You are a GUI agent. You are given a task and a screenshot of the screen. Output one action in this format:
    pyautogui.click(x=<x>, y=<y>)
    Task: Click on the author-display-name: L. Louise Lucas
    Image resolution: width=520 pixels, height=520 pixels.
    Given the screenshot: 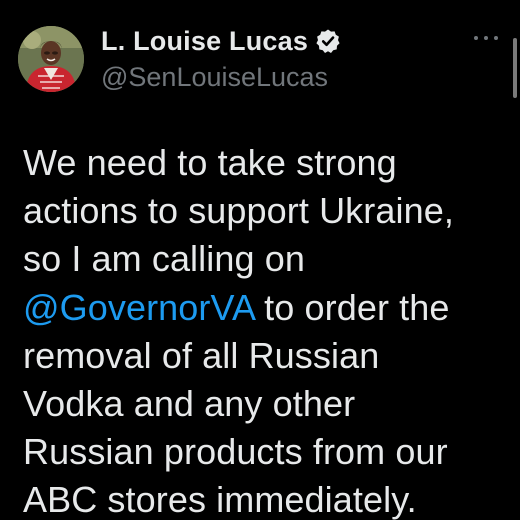 What is the action you would take?
    pyautogui.click(x=204, y=41)
    